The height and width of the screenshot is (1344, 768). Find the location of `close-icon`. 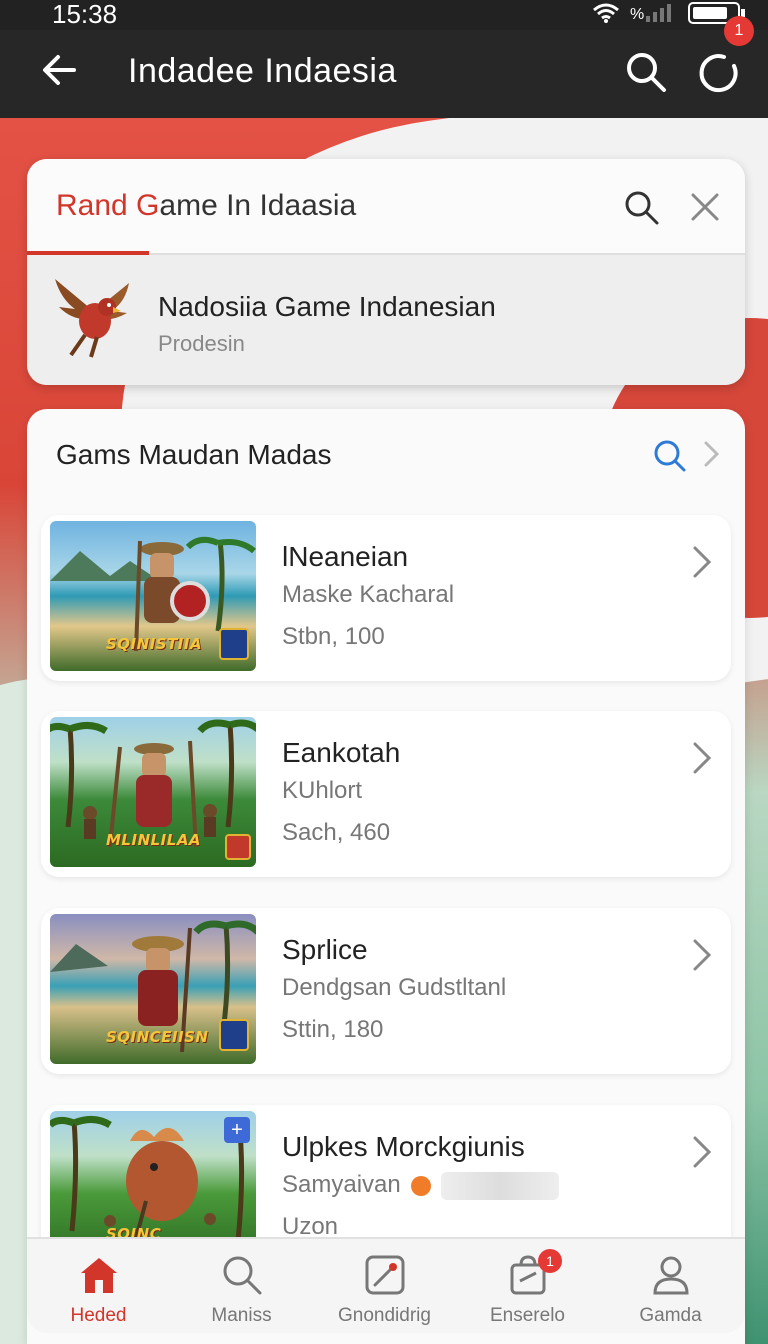

close-icon is located at coordinates (705, 207).